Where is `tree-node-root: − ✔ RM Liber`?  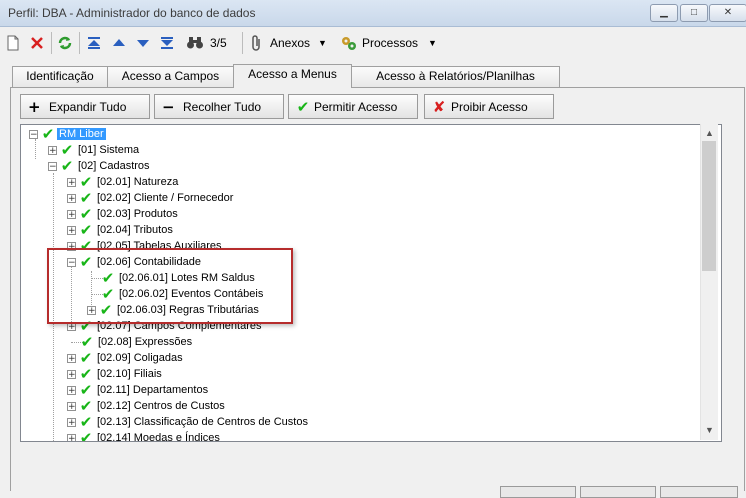
tree-node-root: − ✔ RM Liber is located at coordinates (67, 134).